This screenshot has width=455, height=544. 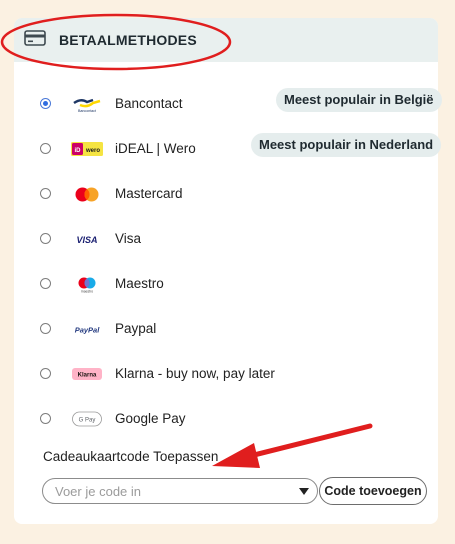 I want to click on gift-card-code-input: Voer je code in, so click(x=180, y=491).